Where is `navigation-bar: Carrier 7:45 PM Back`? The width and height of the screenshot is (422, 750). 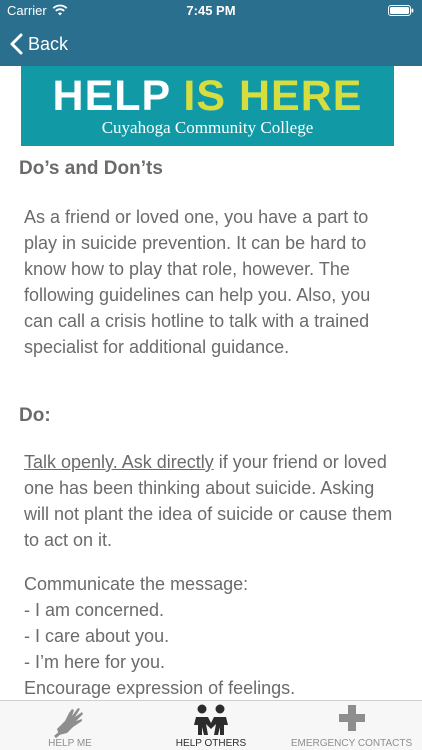 navigation-bar: Carrier 7:45 PM Back is located at coordinates (211, 33).